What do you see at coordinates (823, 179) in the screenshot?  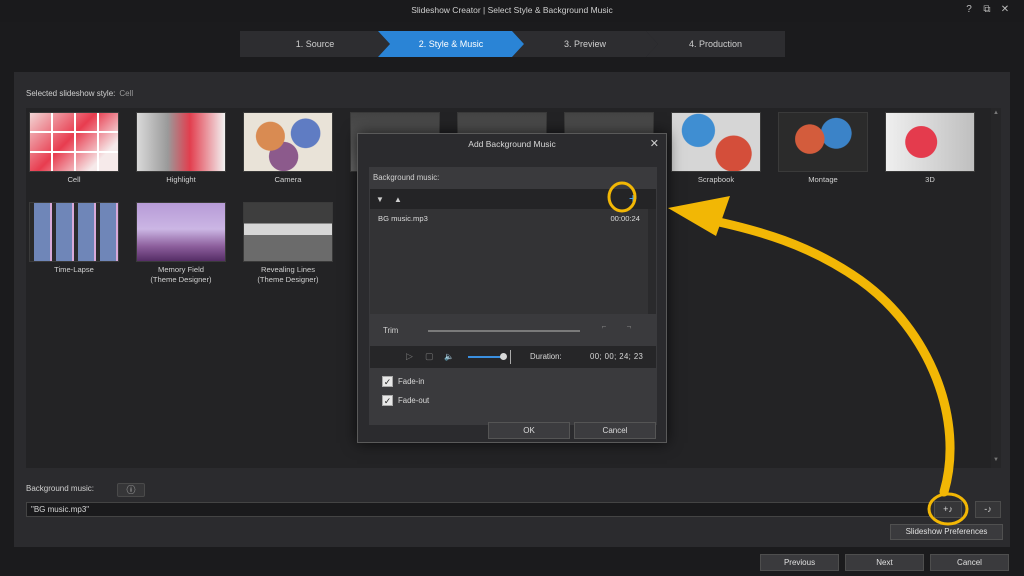 I see `style-tile-label: Montage` at bounding box center [823, 179].